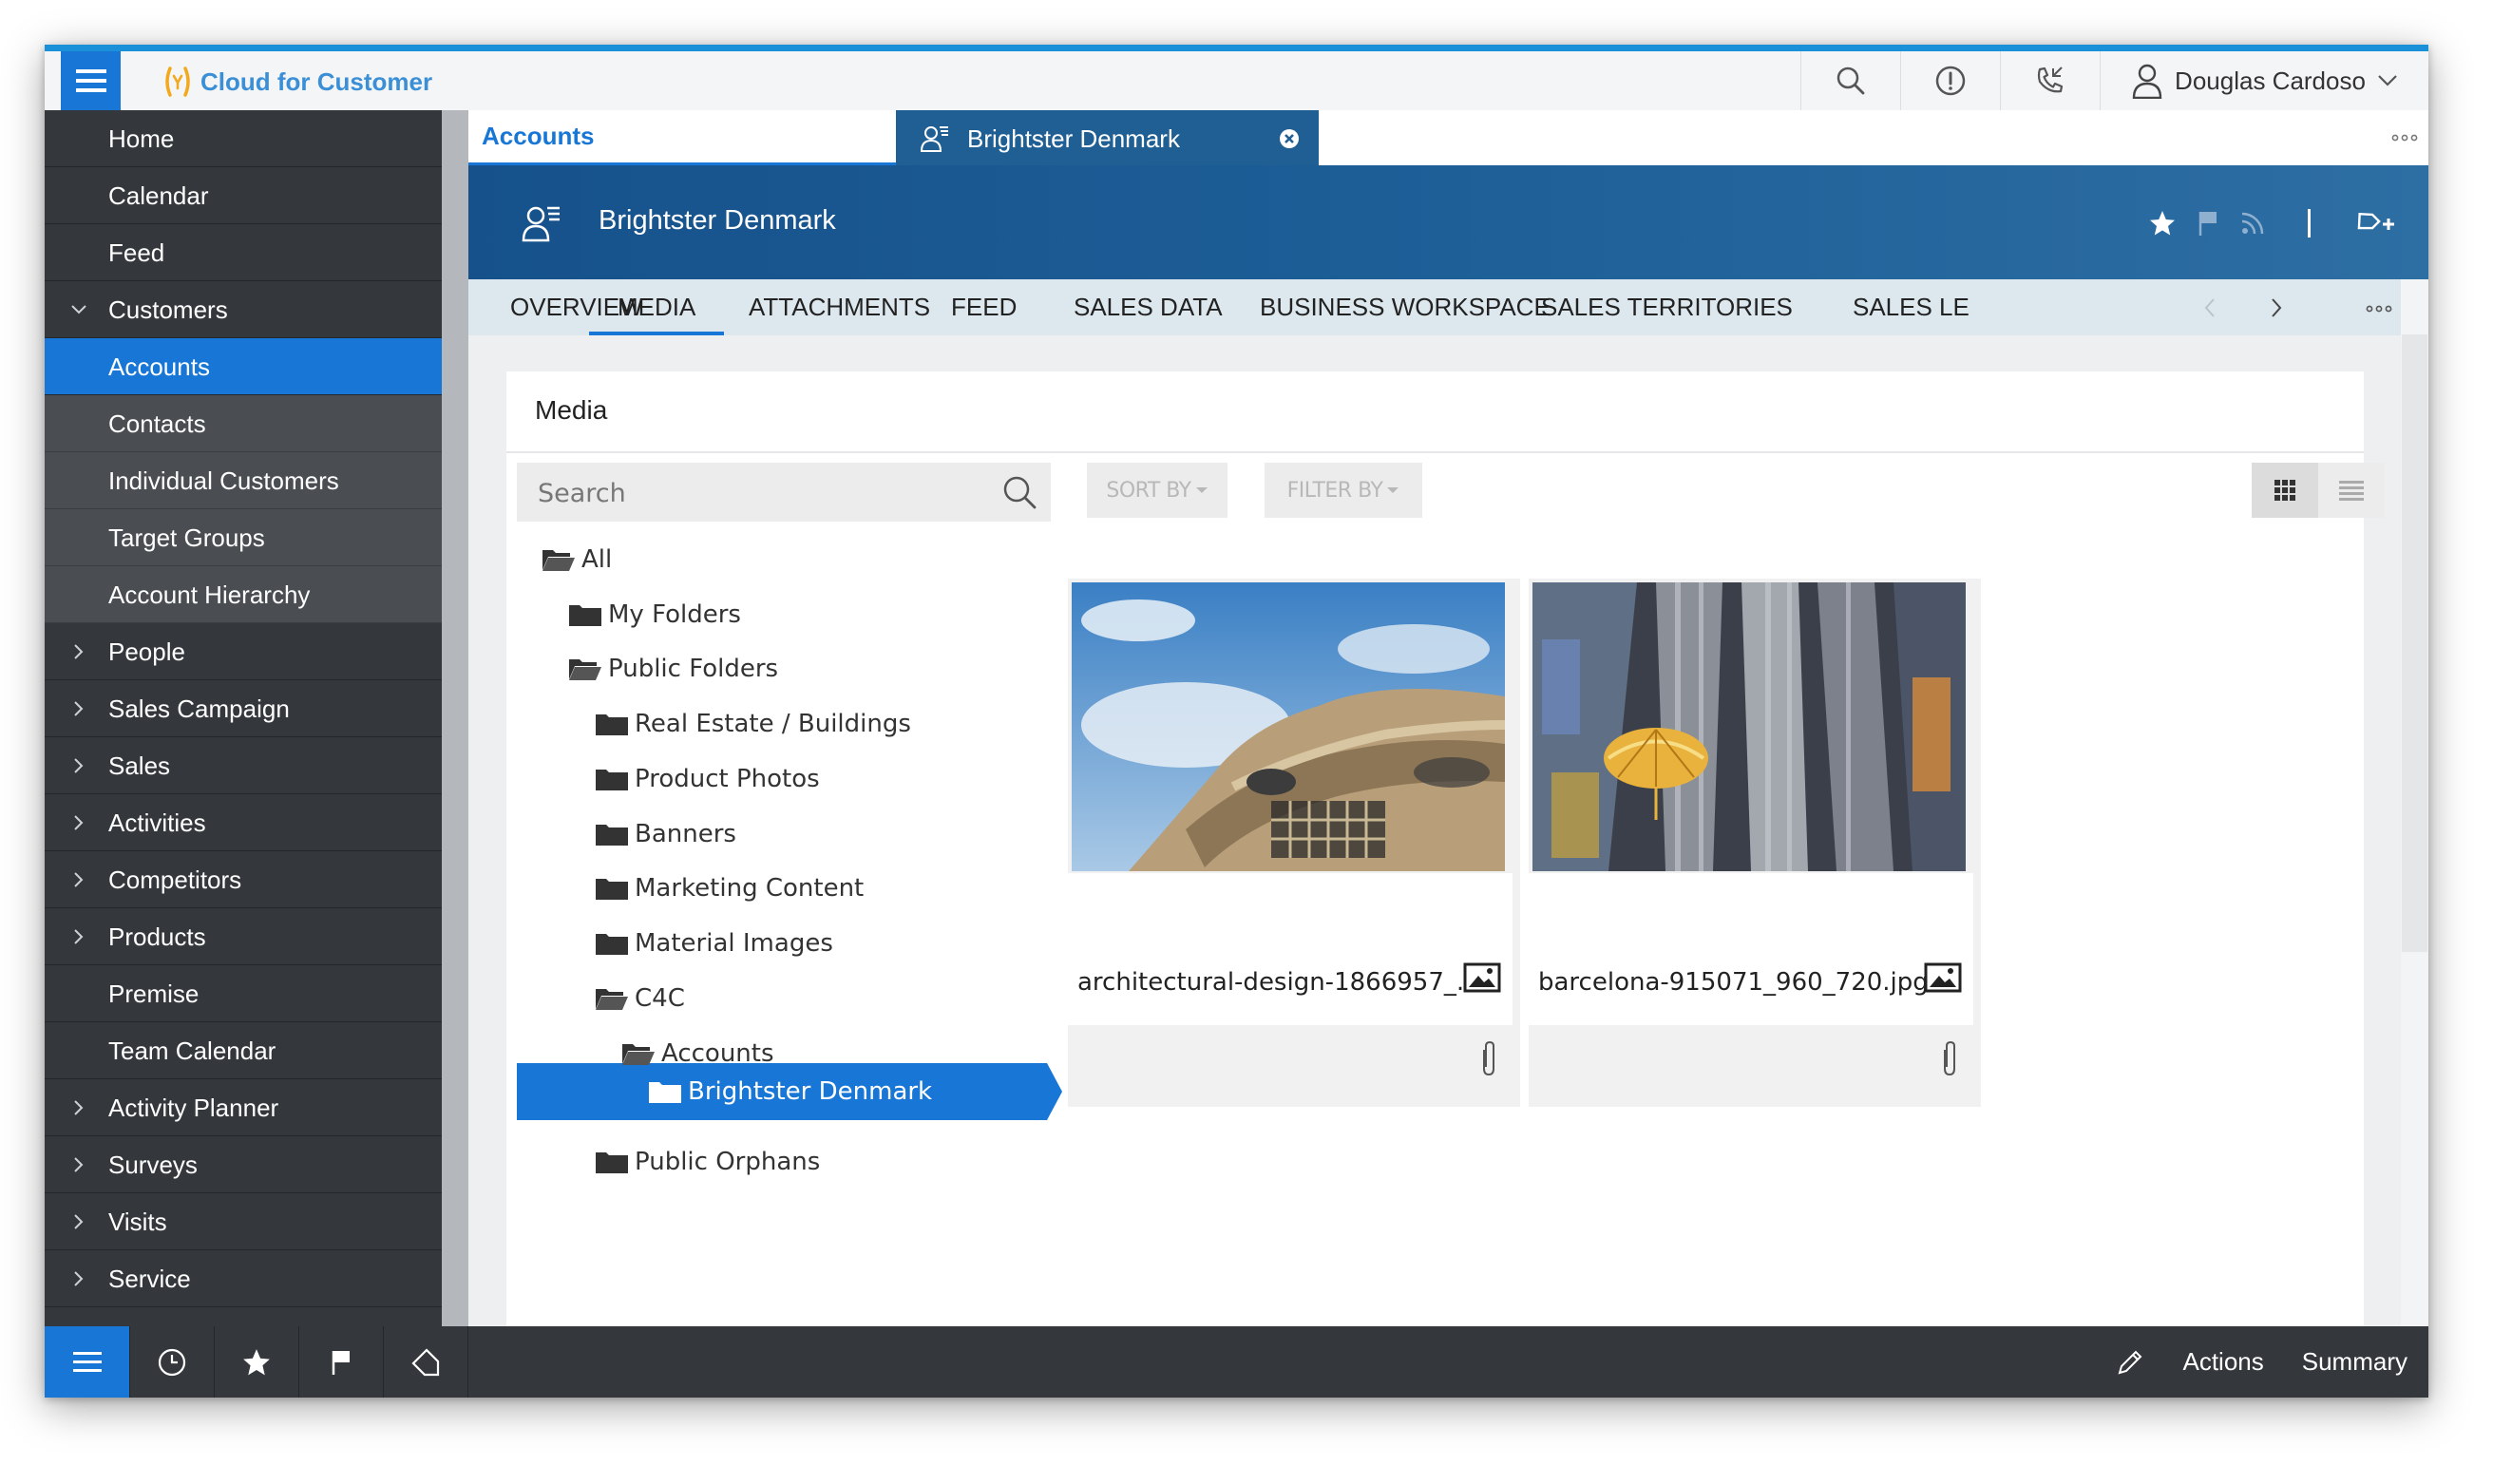  What do you see at coordinates (244, 651) in the screenshot?
I see `sidebar-item-people: People` at bounding box center [244, 651].